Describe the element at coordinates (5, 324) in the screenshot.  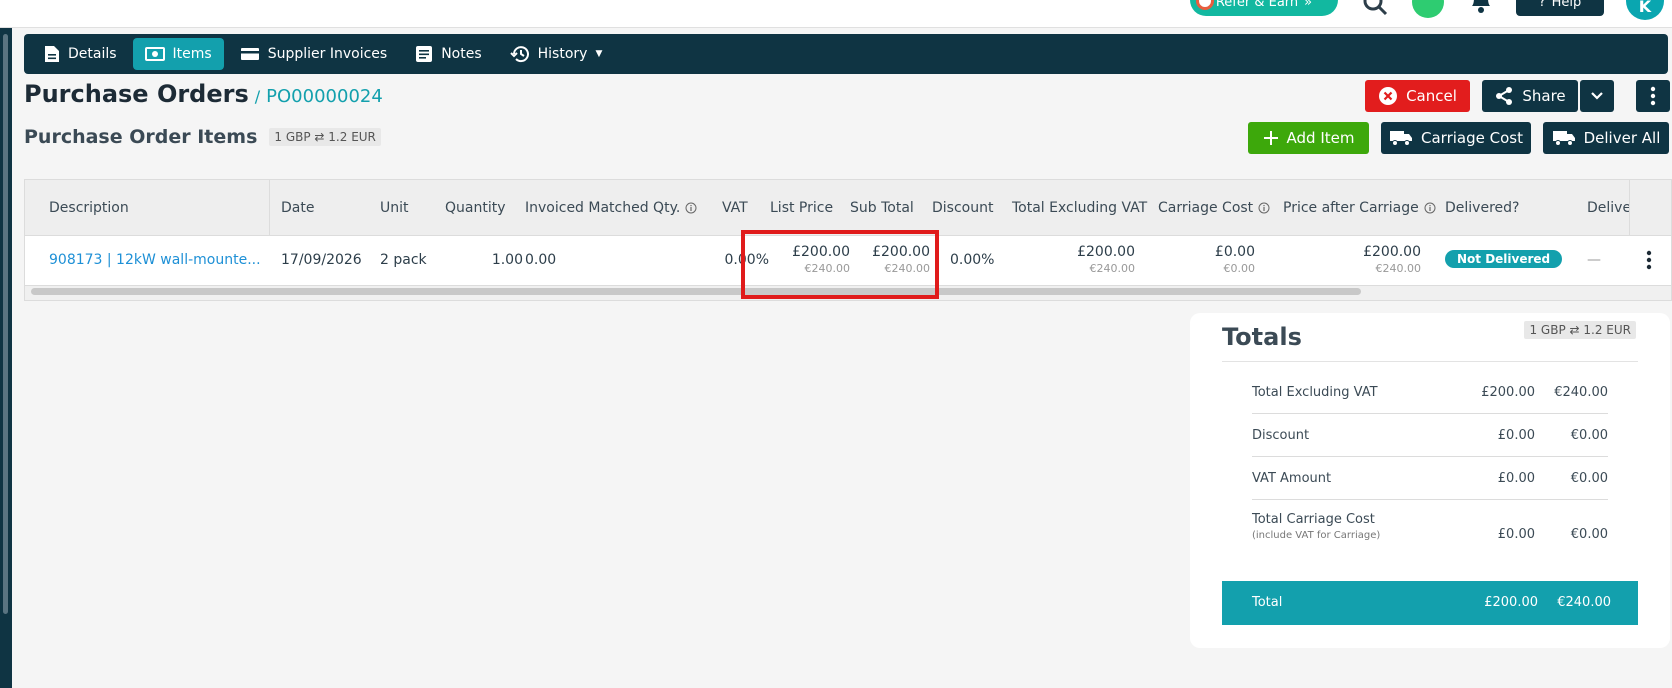
I see `scrollbar-thumb` at that location.